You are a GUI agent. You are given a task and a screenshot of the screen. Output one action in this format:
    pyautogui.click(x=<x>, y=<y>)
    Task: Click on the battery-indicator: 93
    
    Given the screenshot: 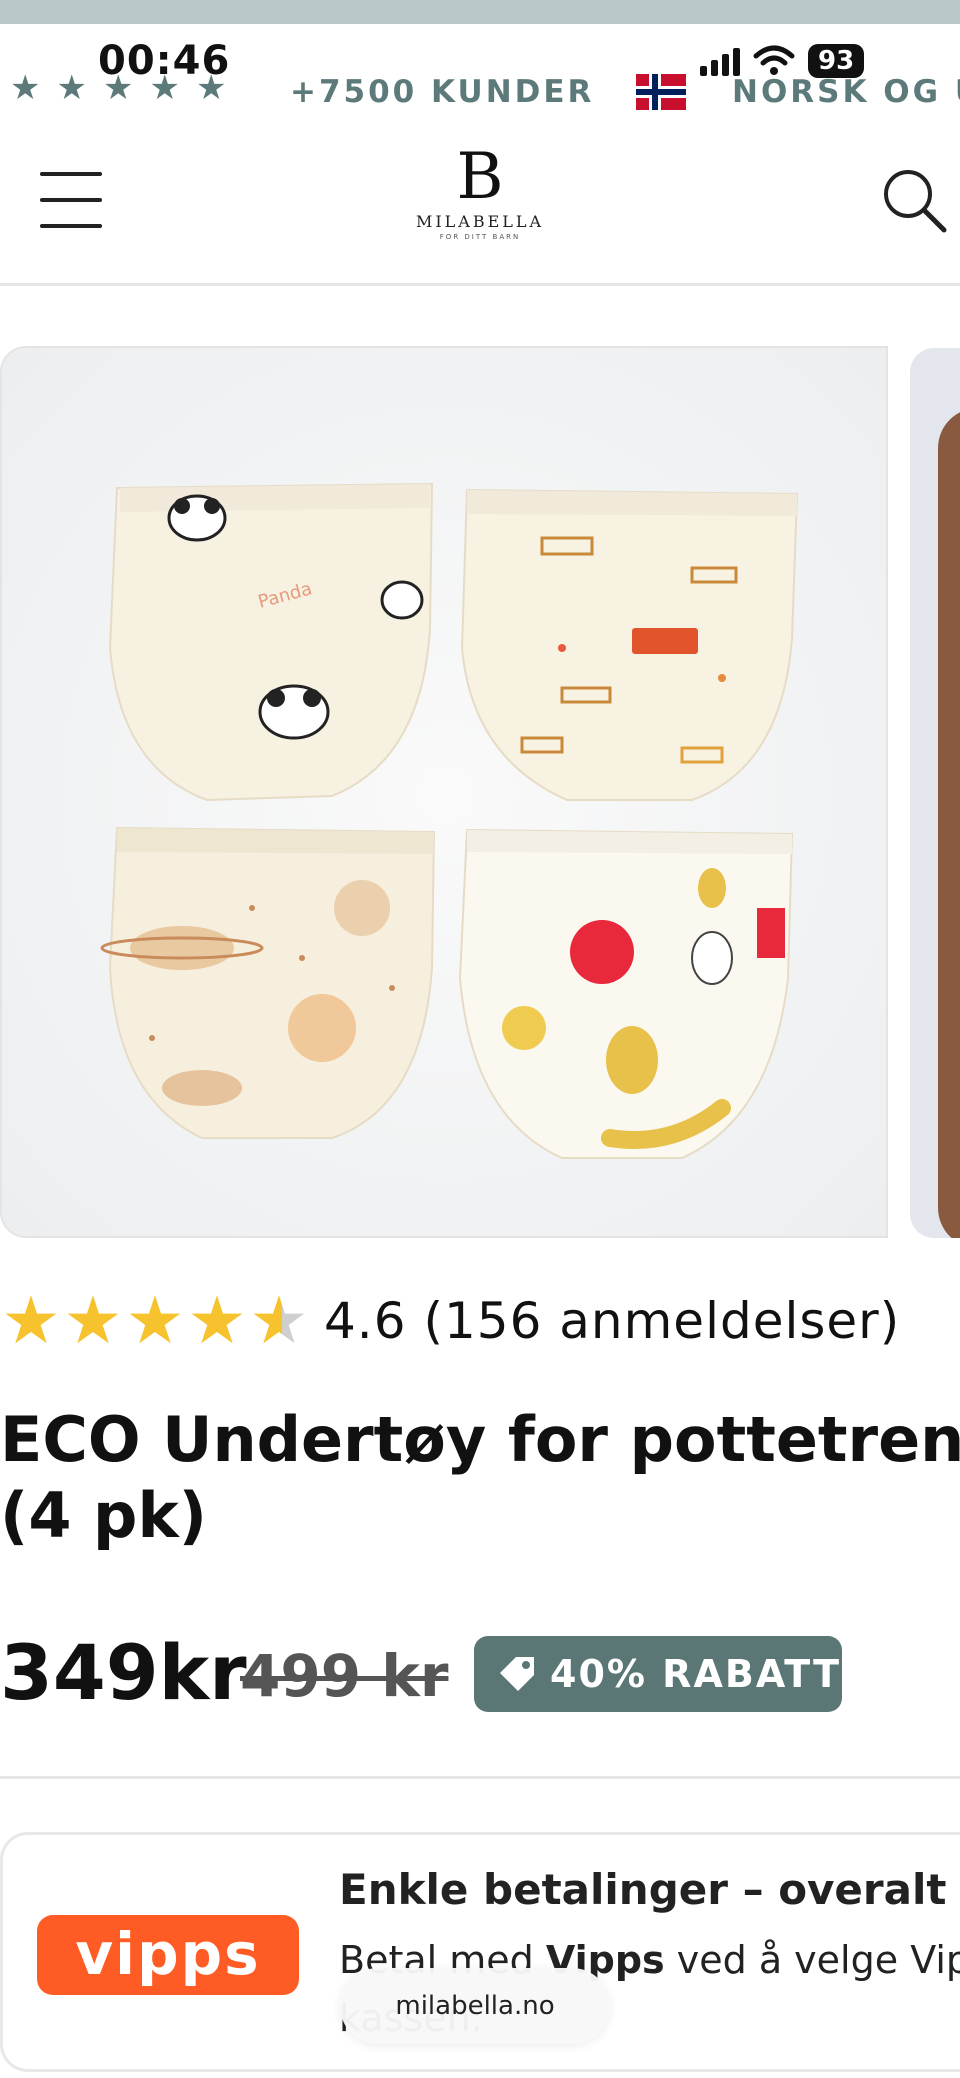 What is the action you would take?
    pyautogui.click(x=836, y=61)
    